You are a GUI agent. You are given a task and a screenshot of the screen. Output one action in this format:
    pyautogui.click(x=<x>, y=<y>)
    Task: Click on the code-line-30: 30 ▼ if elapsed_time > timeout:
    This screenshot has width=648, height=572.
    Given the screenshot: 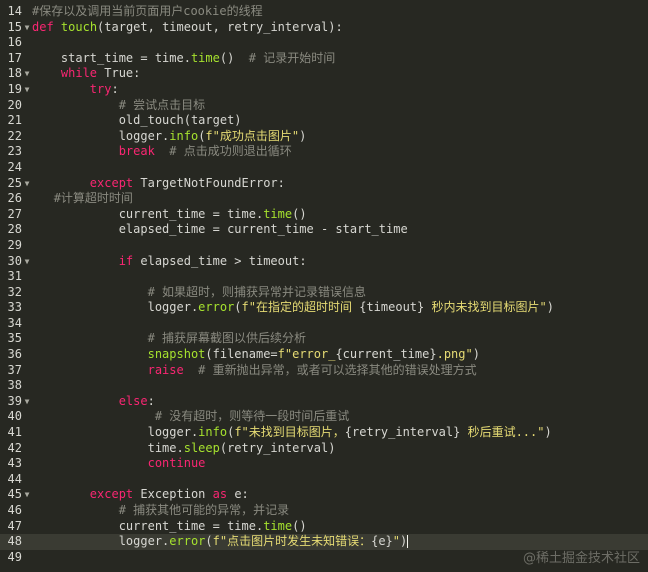 What is the action you would take?
    pyautogui.click(x=324, y=262)
    